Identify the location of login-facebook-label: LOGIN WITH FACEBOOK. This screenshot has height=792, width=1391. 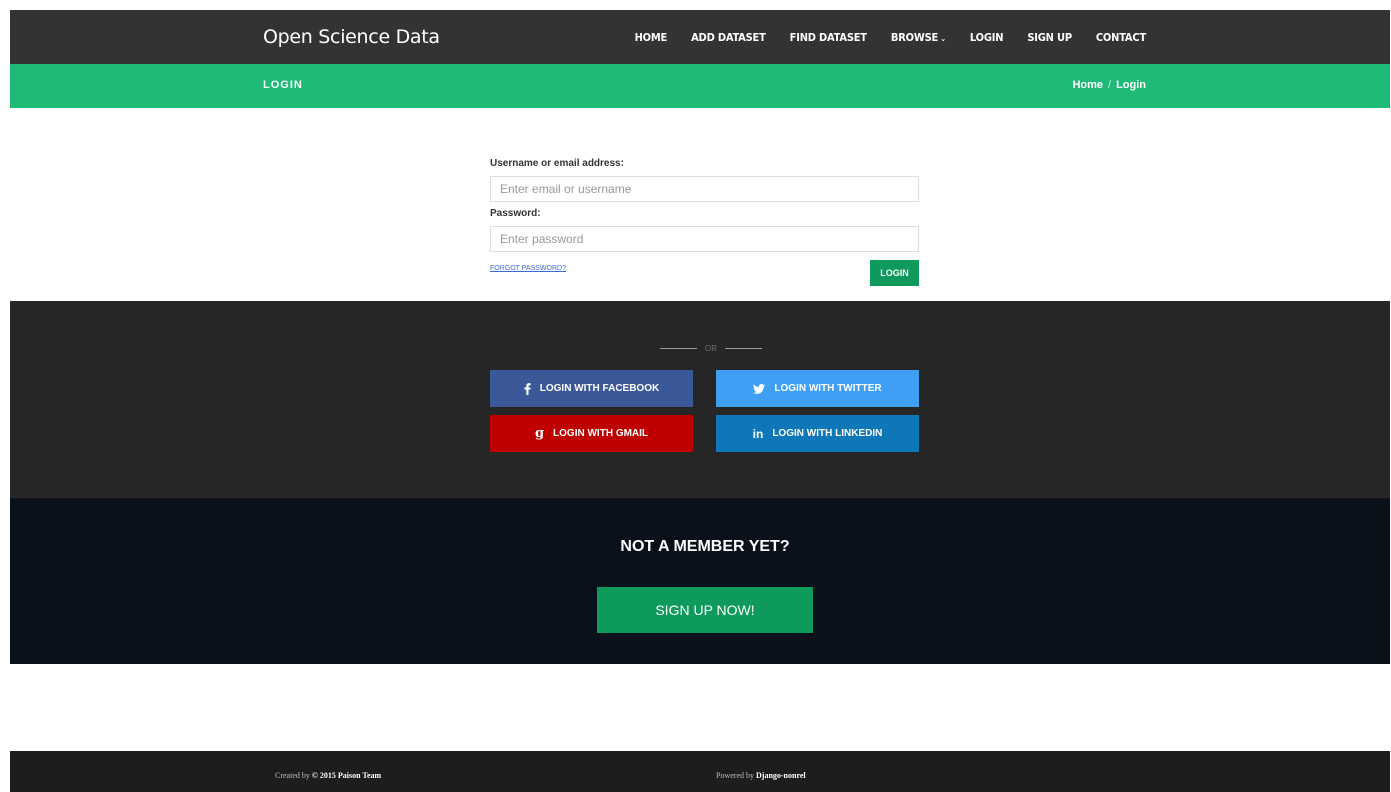
(599, 388).